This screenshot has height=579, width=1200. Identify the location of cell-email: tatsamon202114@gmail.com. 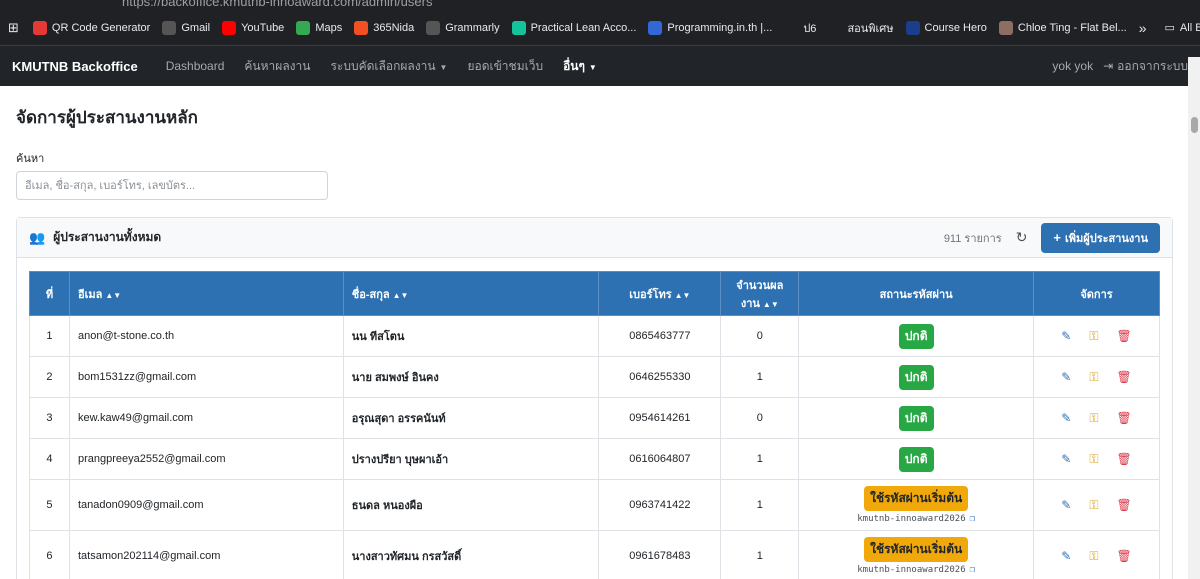
(206, 554).